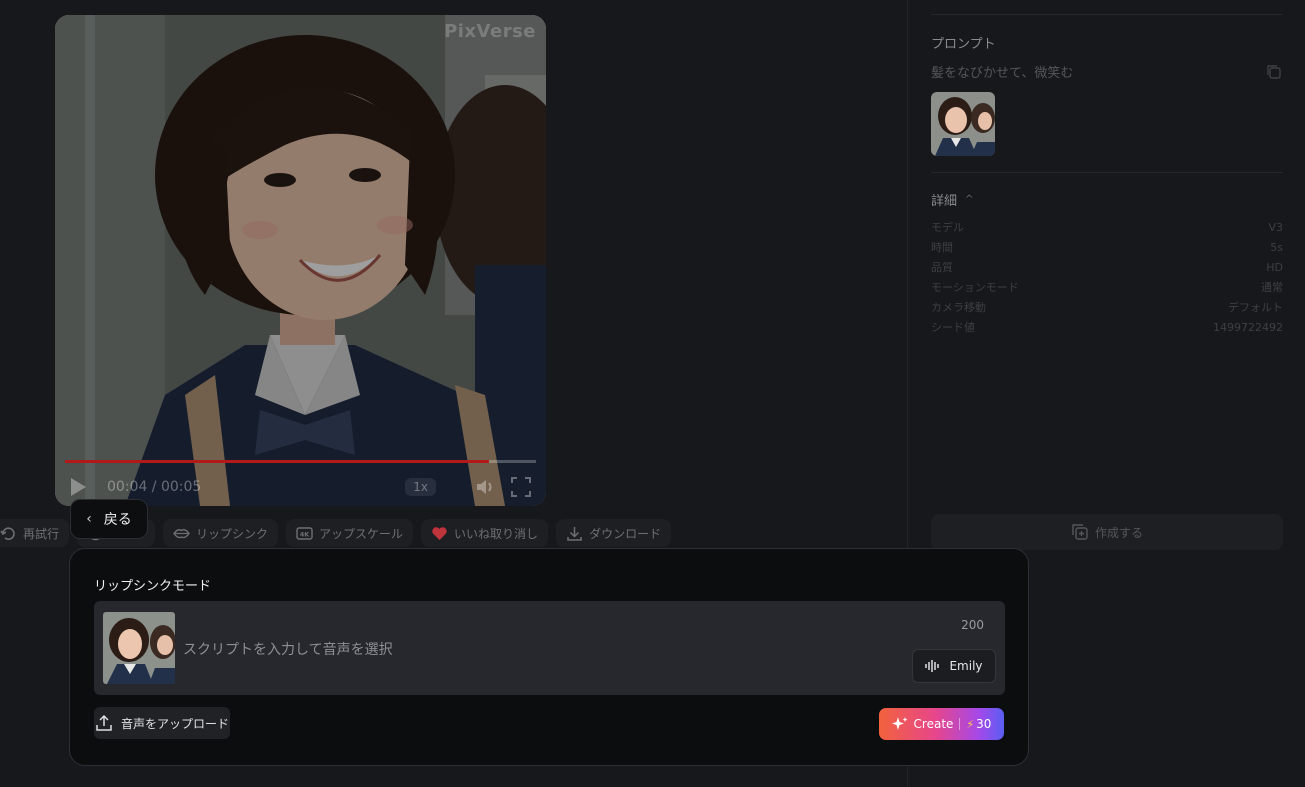 The image size is (1305, 787). Describe the element at coordinates (947, 227) in the screenshot. I see `detail-label: モデル` at that location.